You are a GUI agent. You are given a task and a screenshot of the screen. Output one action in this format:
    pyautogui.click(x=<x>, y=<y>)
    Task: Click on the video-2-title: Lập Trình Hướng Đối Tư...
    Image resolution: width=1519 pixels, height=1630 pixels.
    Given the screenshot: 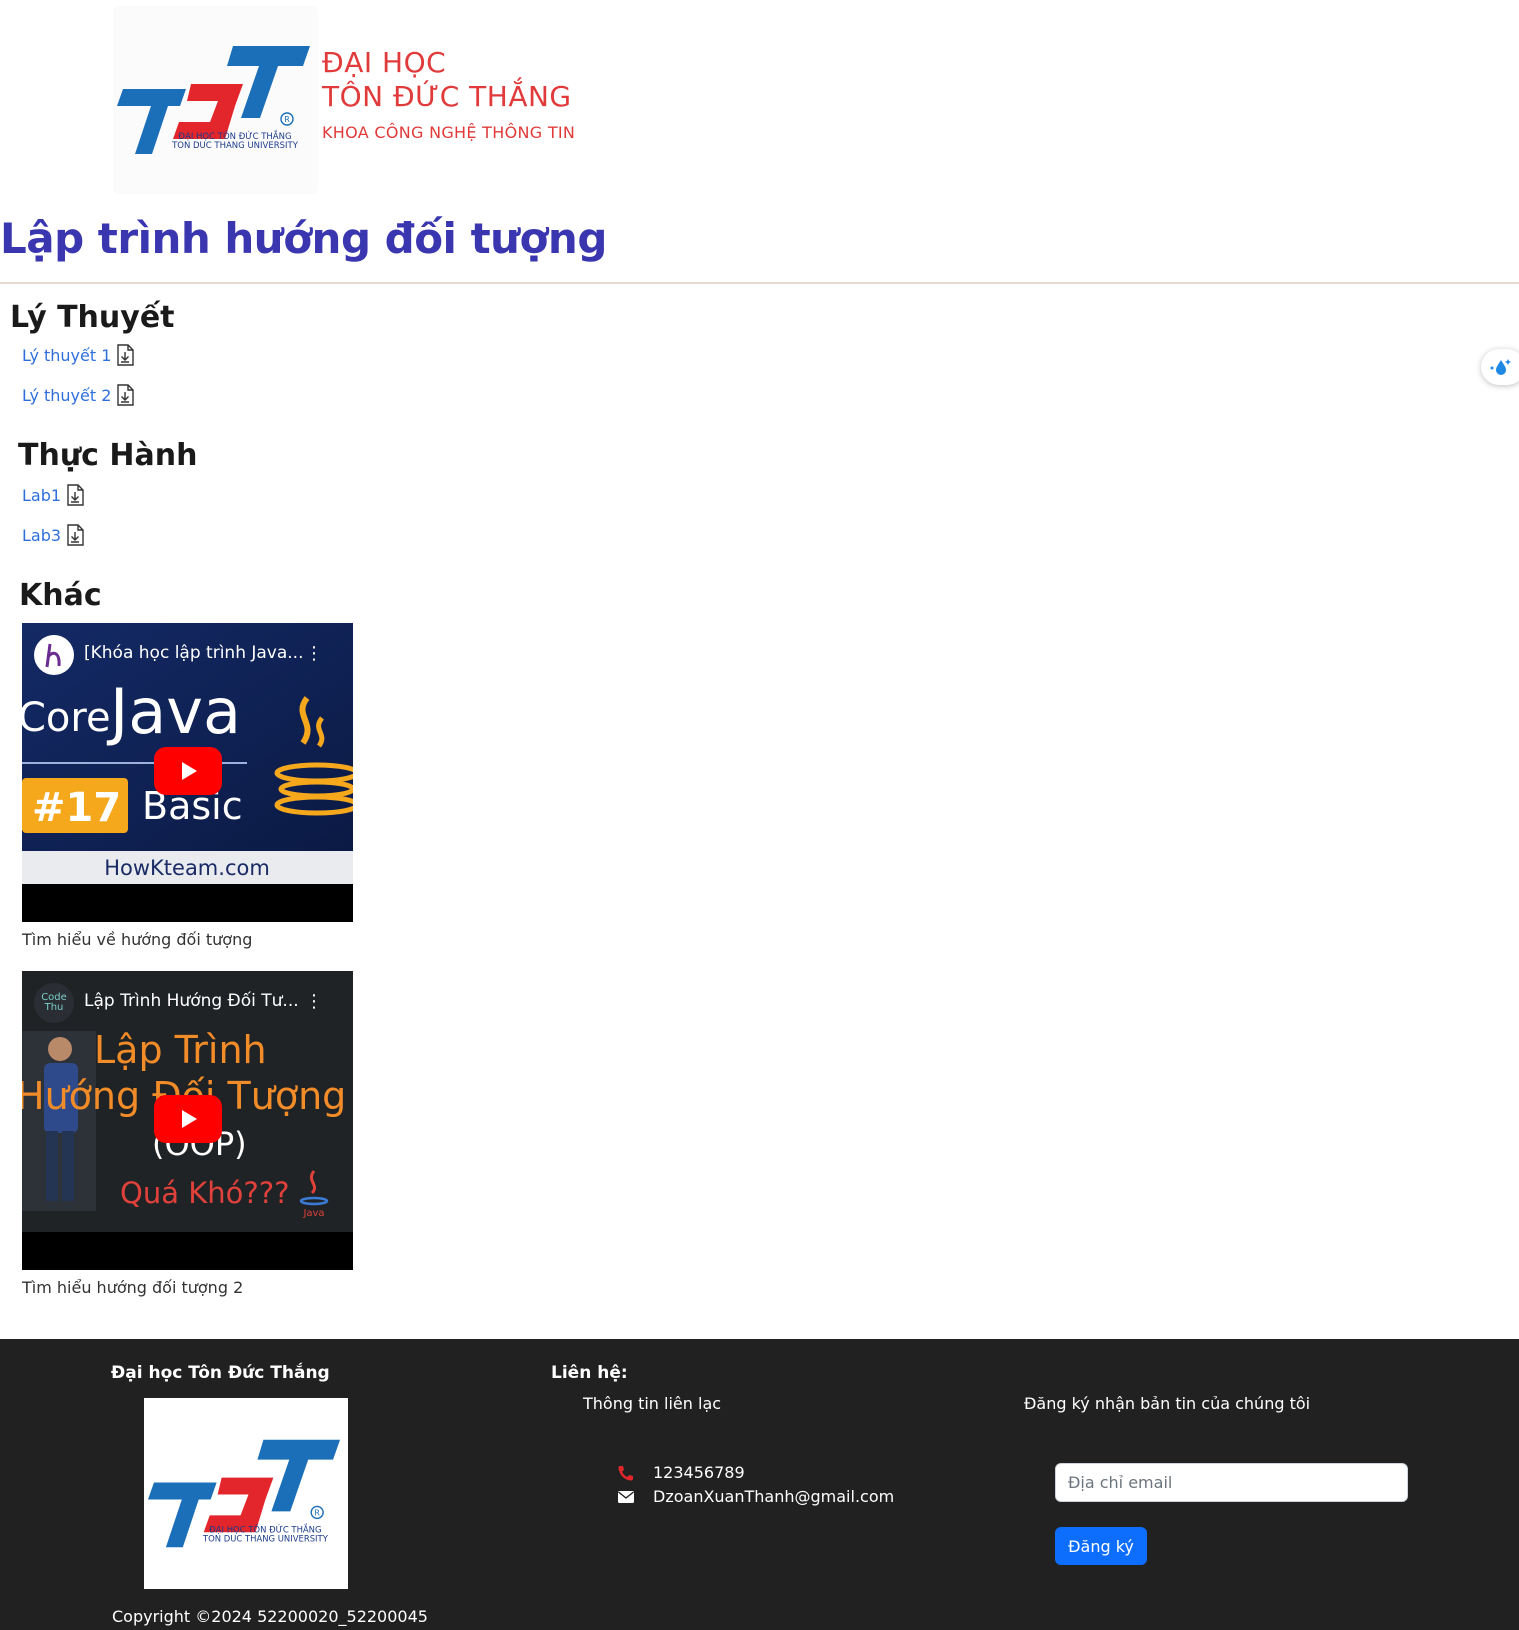 What is the action you would take?
    pyautogui.click(x=191, y=1001)
    